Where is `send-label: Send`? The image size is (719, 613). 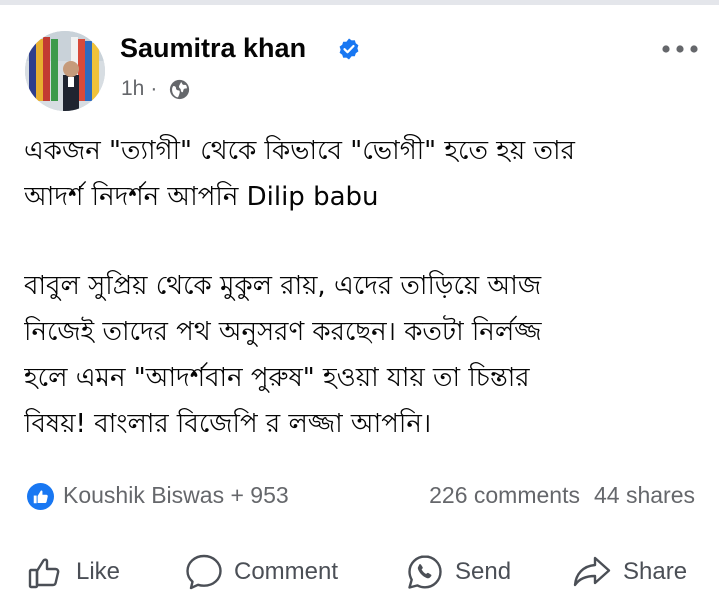
send-label: Send is located at coordinates (483, 571).